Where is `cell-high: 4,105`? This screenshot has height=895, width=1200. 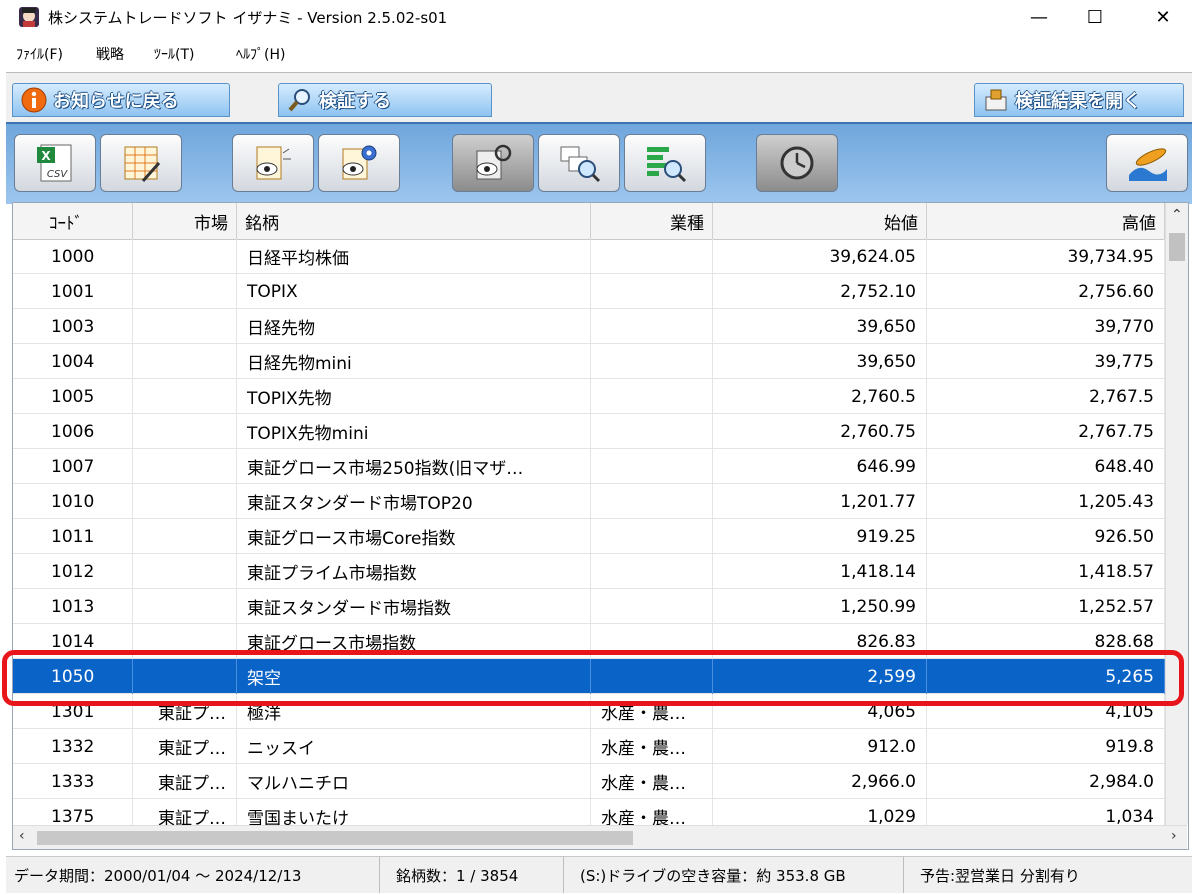 cell-high: 4,105 is located at coordinates (1046, 711).